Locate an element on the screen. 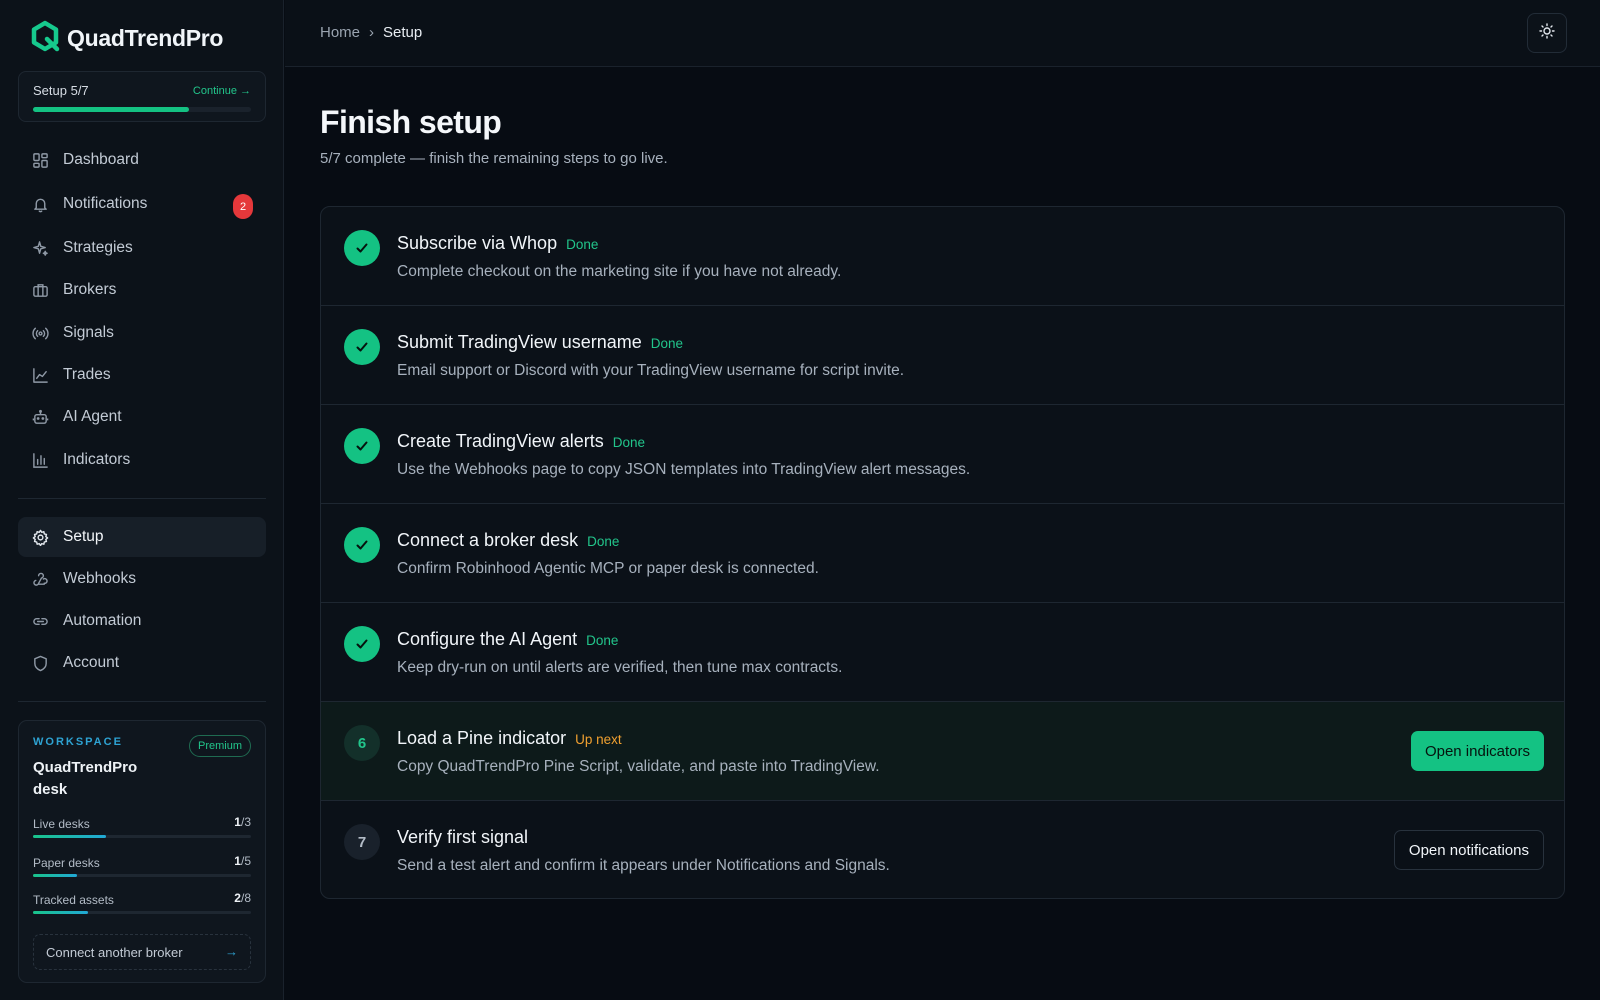 The image size is (1600, 1000). sidebar-item-signals: Signals is located at coordinates (142, 333).